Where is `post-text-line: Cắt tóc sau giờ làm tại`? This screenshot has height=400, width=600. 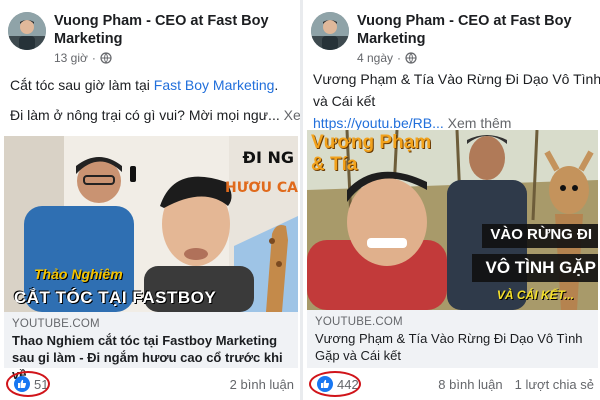 post-text-line: Cắt tóc sau giờ làm tại is located at coordinates (82, 85).